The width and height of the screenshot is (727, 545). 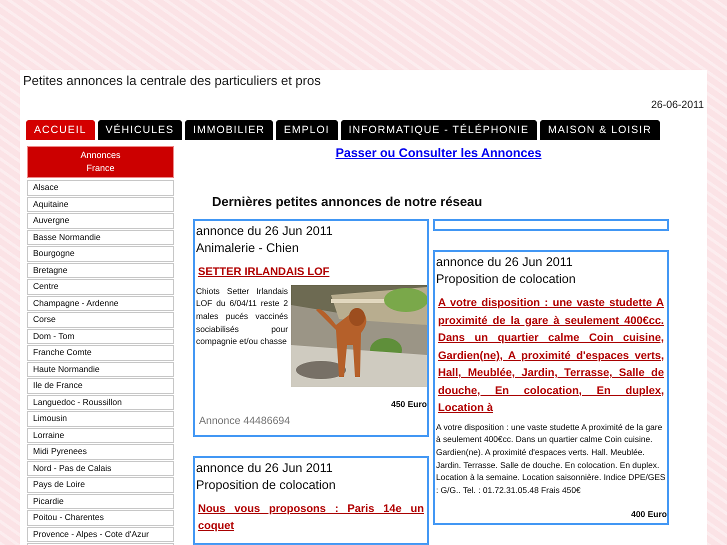 What do you see at coordinates (100, 418) in the screenshot?
I see `region-link: Limousin` at bounding box center [100, 418].